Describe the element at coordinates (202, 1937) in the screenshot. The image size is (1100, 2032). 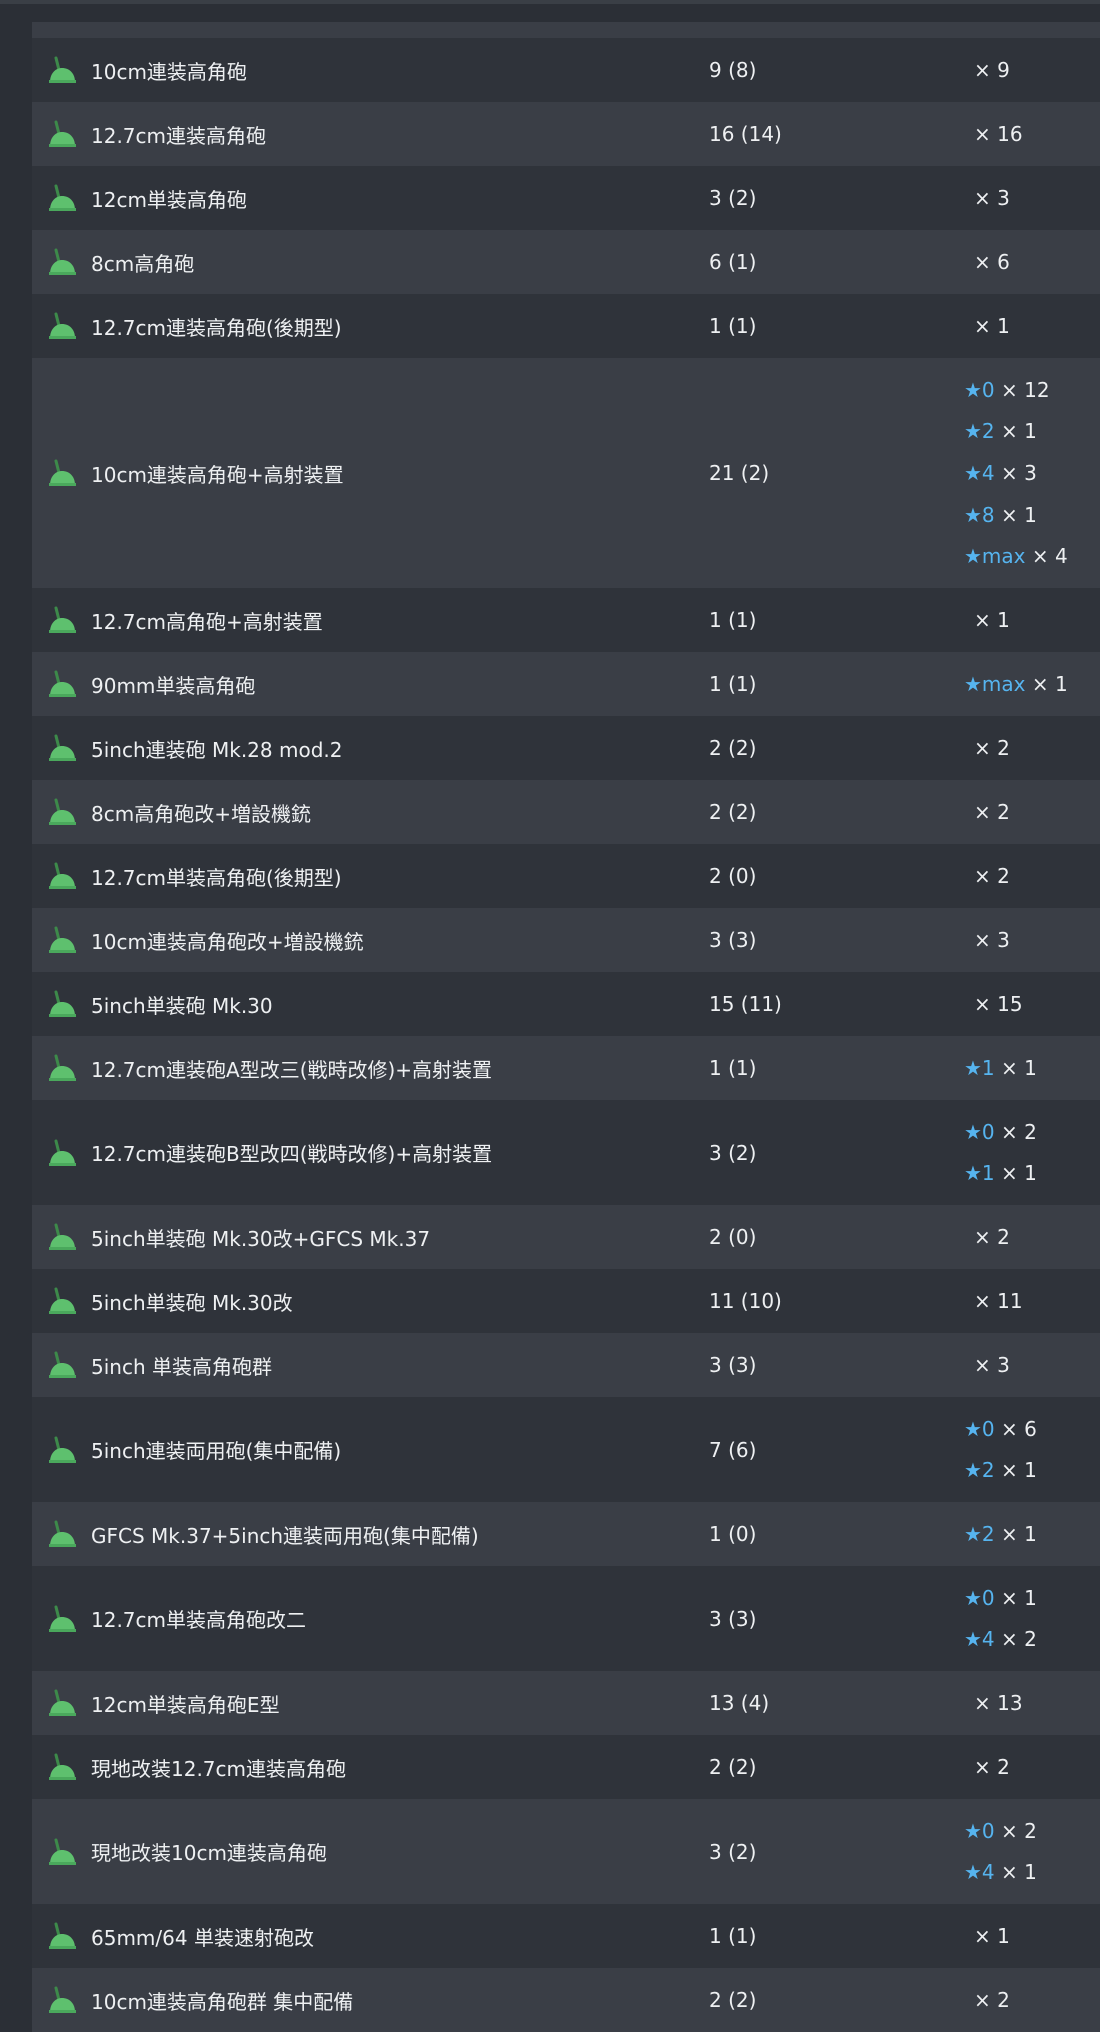
I see `equipment-name: 65mm/64 単装速射砲改` at that location.